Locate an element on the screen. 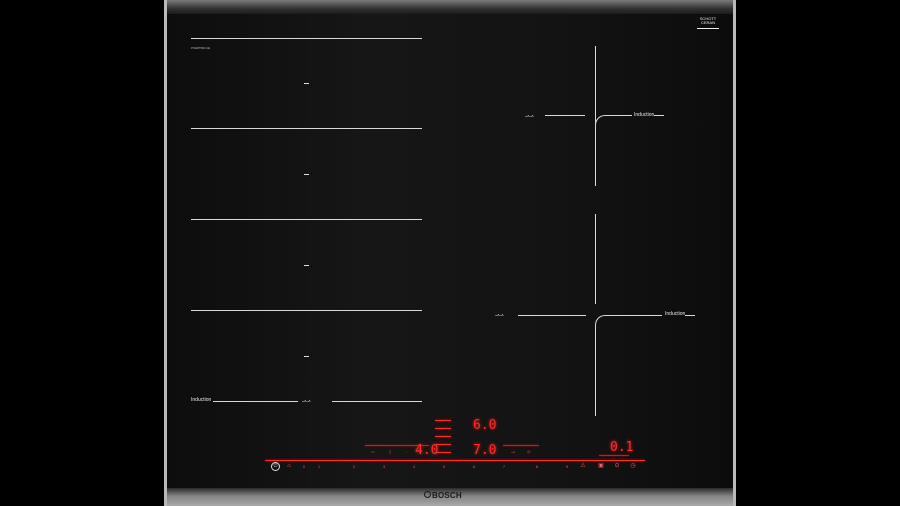 Image resolution: width=900 pixels, height=506 pixels. badge-line2: CERAN is located at coordinates (707, 22).